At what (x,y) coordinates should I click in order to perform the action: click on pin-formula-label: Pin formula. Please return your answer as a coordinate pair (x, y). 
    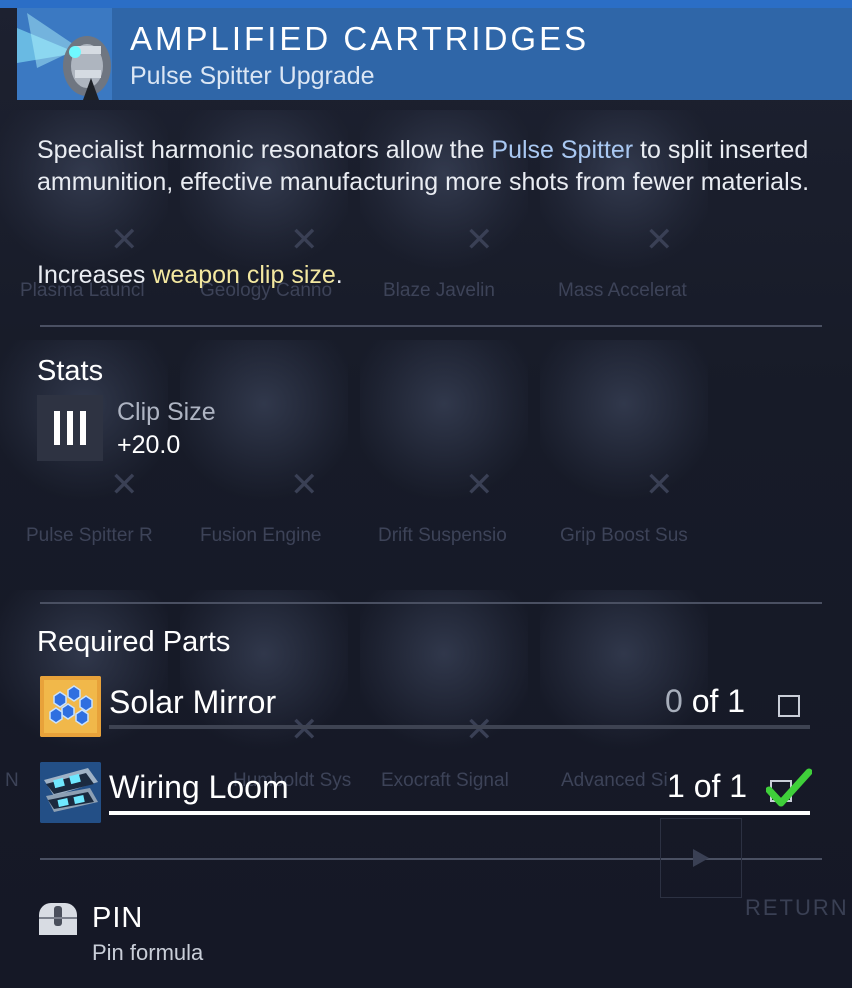
    Looking at the image, I should click on (148, 952).